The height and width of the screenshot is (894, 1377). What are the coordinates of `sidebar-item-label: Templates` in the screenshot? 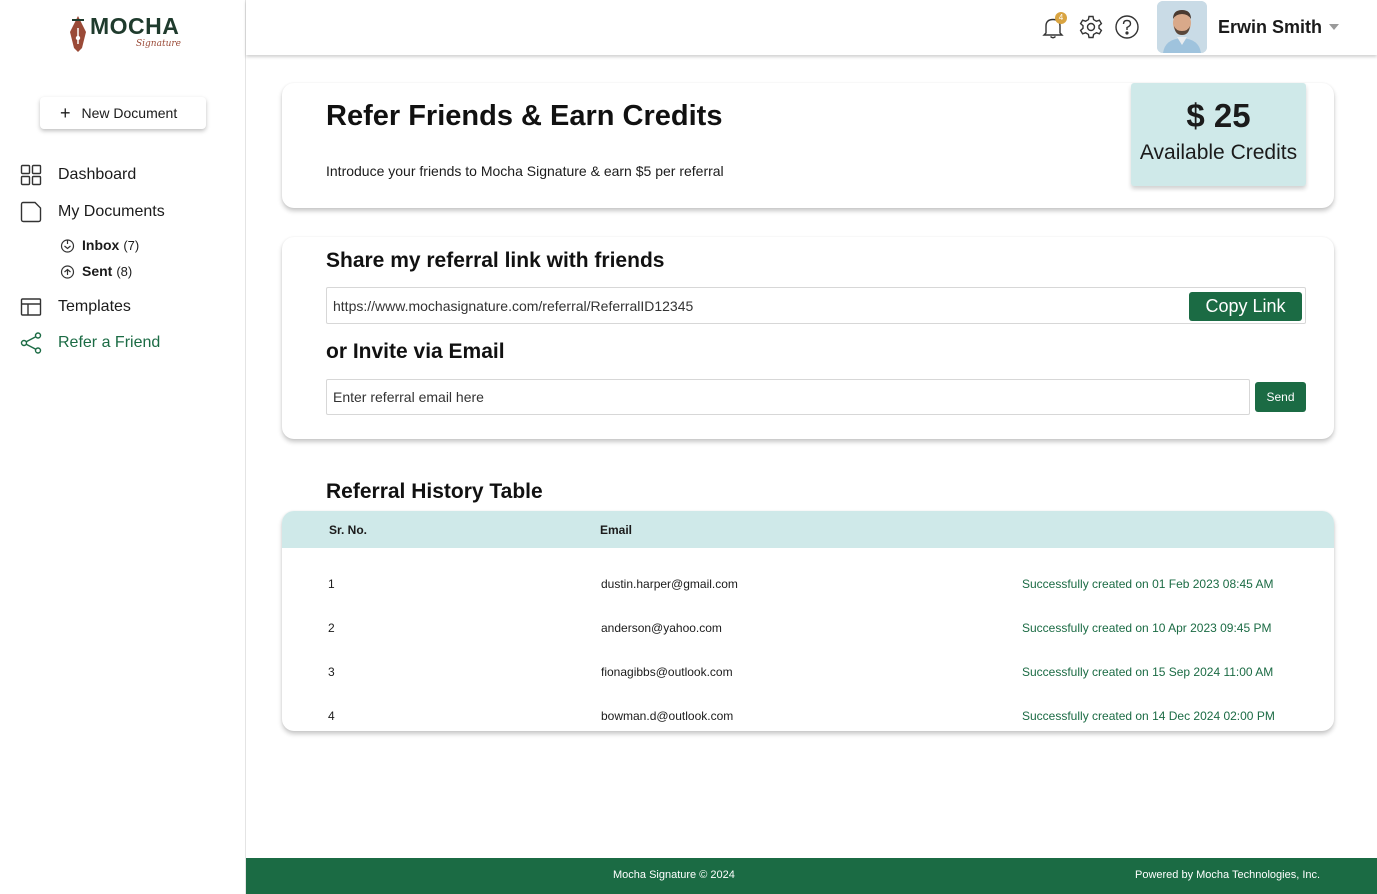 It's located at (94, 306).